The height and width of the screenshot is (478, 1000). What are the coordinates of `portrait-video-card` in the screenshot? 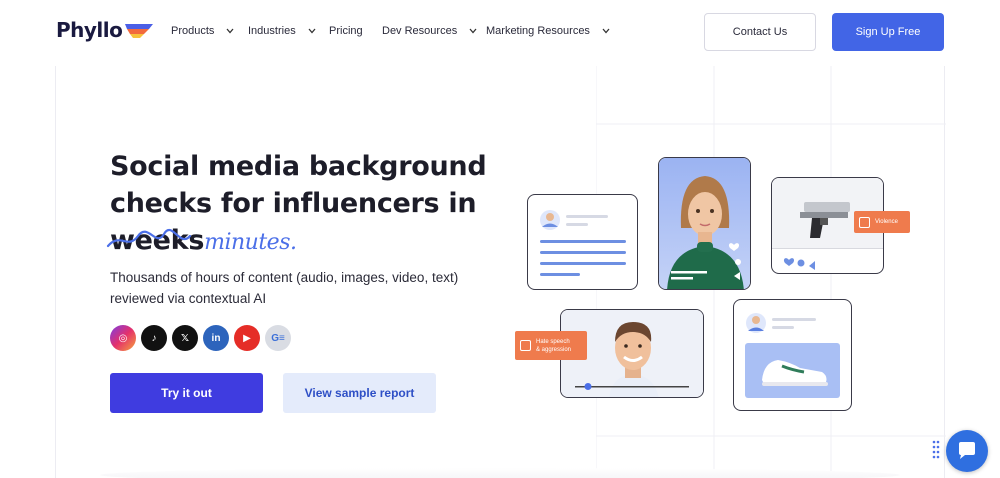 It's located at (704, 223).